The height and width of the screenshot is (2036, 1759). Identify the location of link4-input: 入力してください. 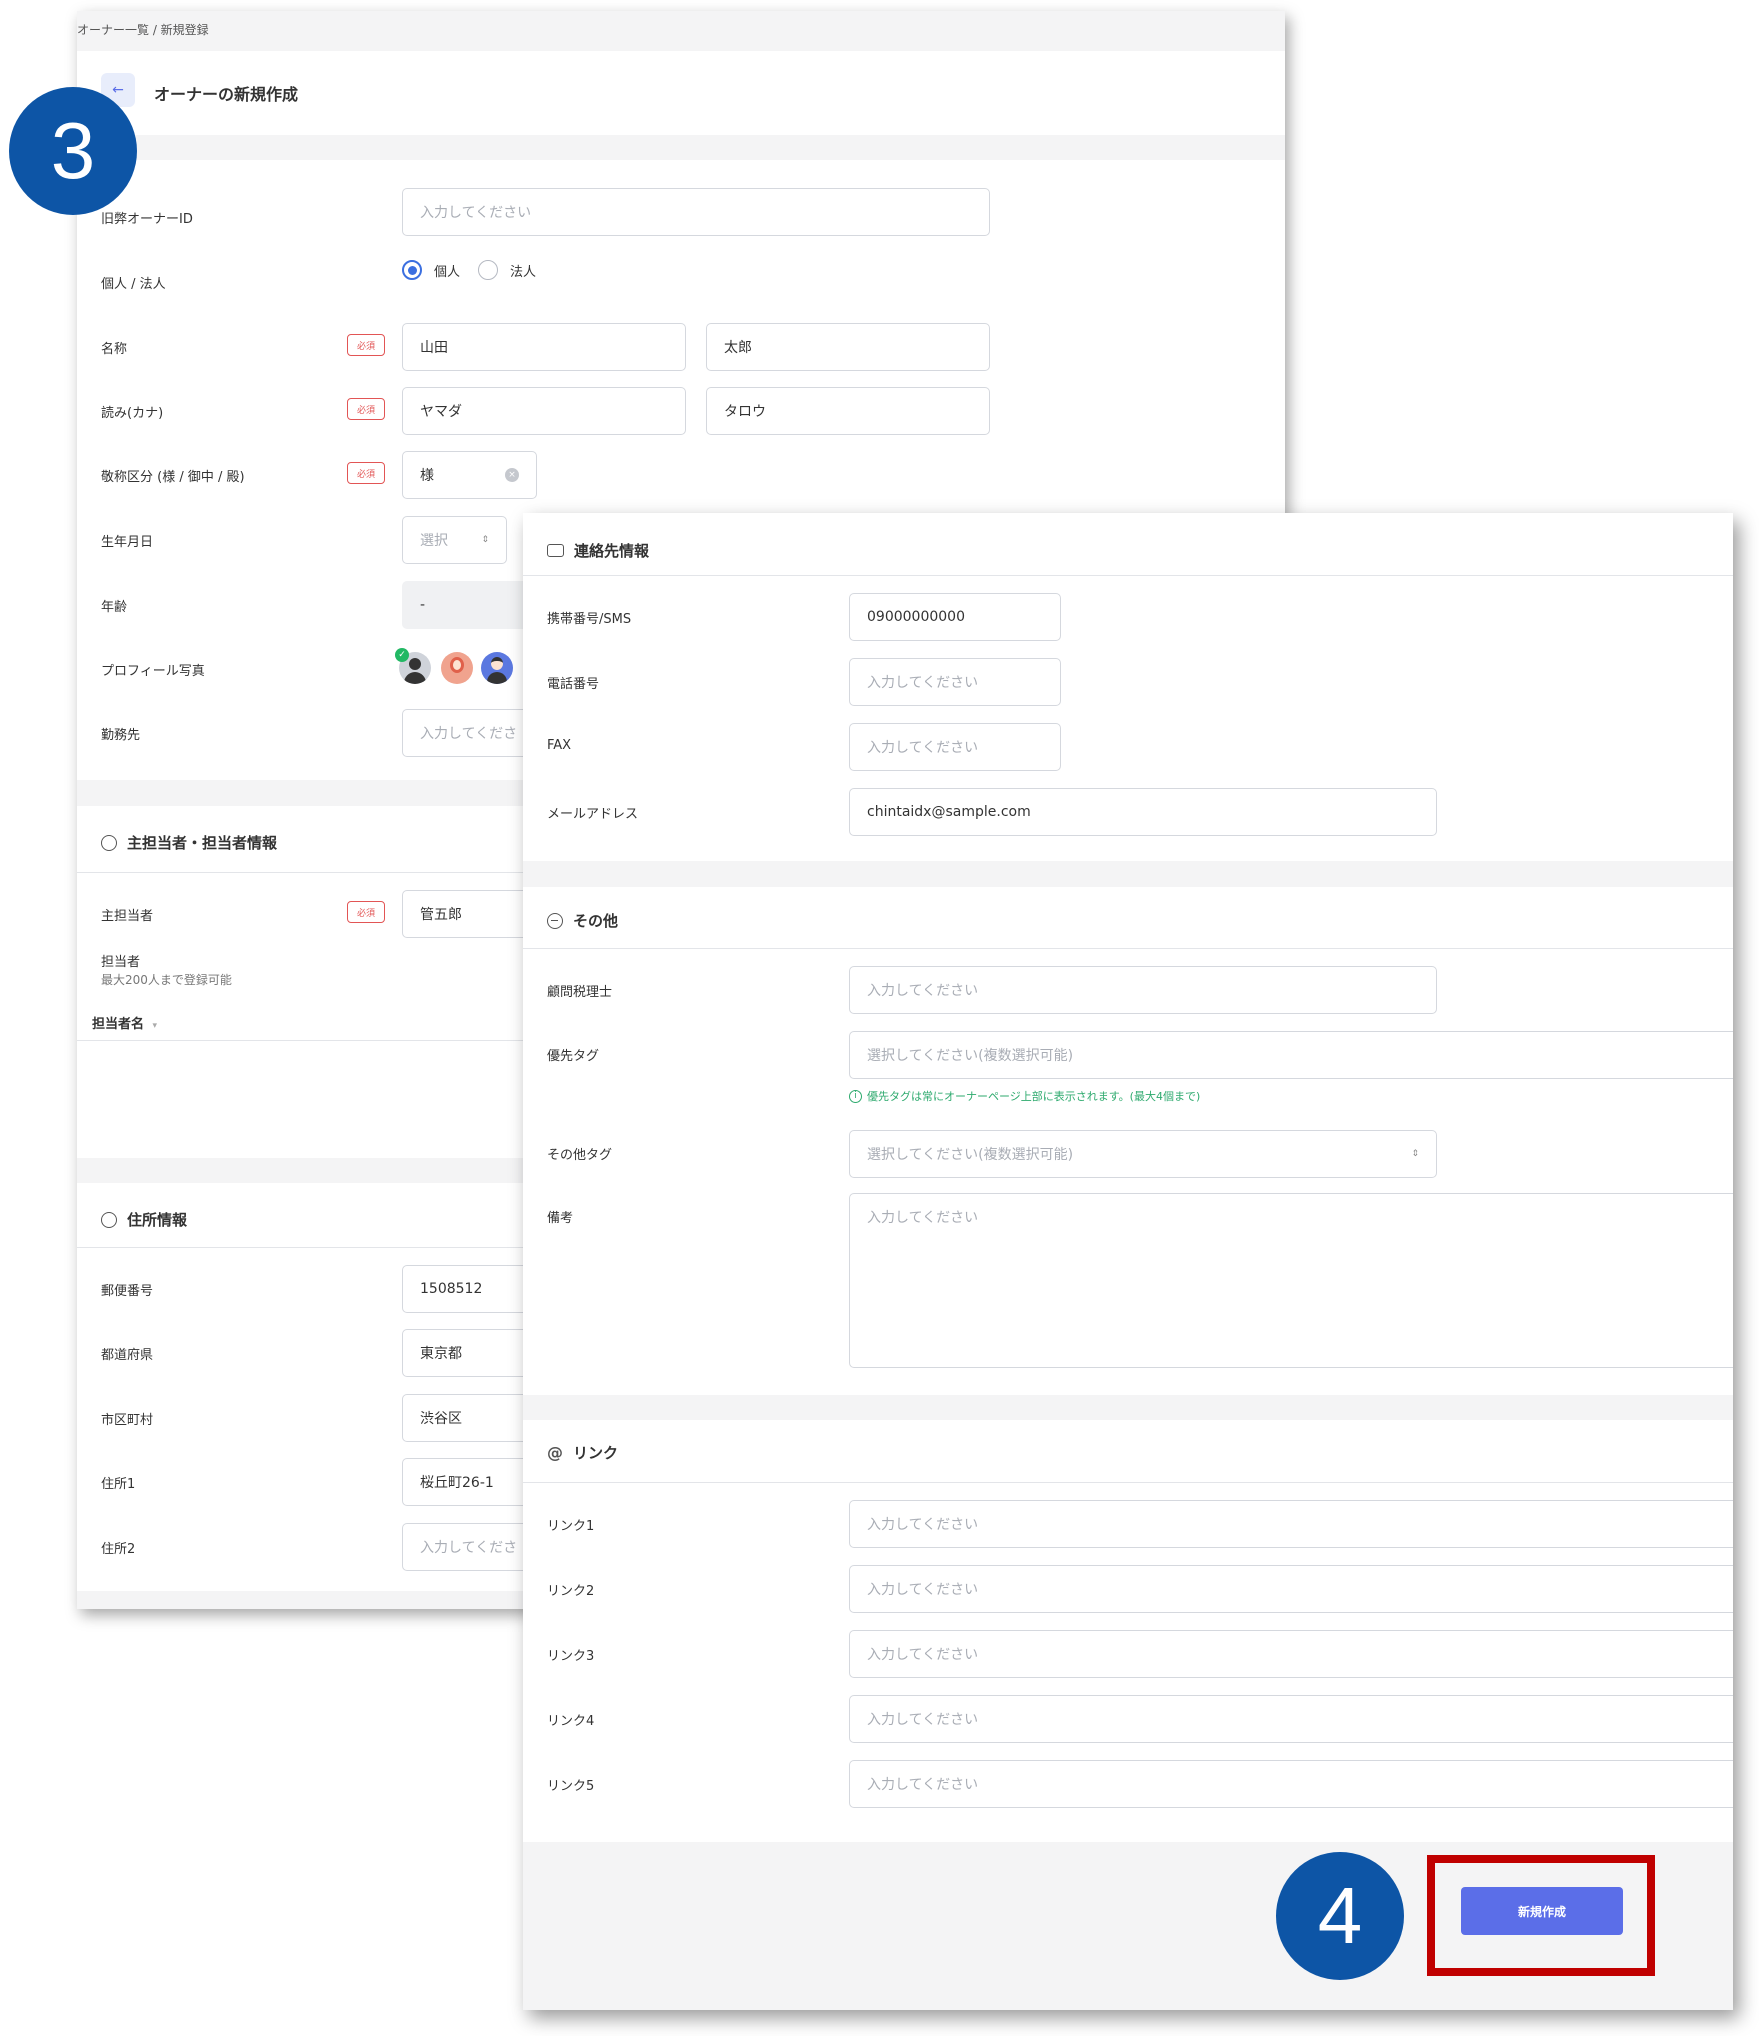
(1291, 1719).